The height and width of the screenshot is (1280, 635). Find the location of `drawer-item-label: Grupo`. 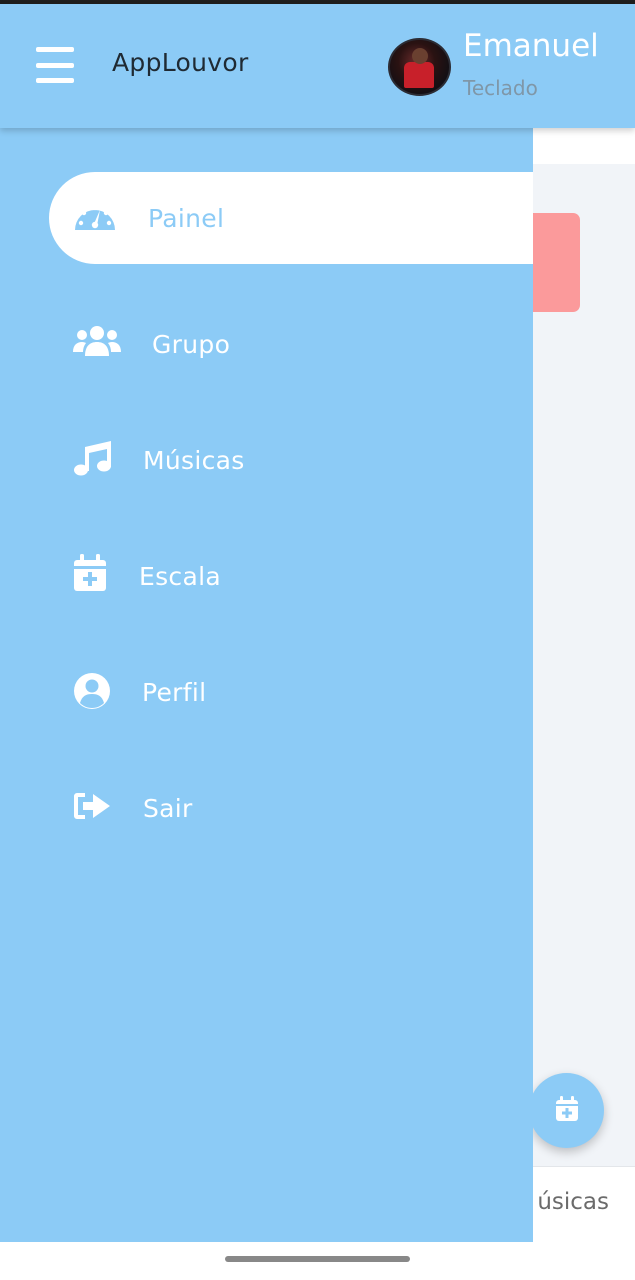

drawer-item-label: Grupo is located at coordinates (191, 344).